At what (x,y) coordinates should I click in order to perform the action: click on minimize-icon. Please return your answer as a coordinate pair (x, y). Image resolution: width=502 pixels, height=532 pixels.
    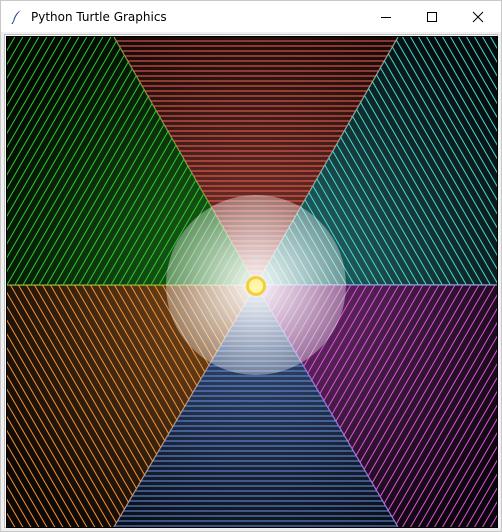
    Looking at the image, I should click on (386, 17).